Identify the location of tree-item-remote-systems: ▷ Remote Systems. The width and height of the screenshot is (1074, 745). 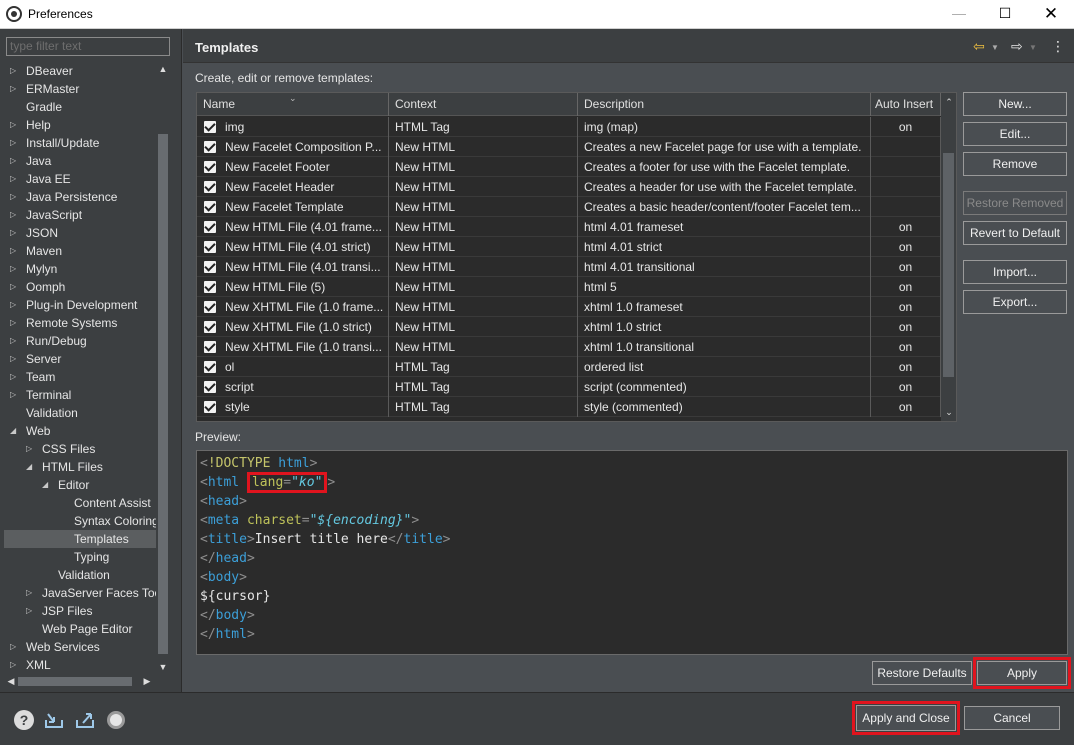
(80, 323).